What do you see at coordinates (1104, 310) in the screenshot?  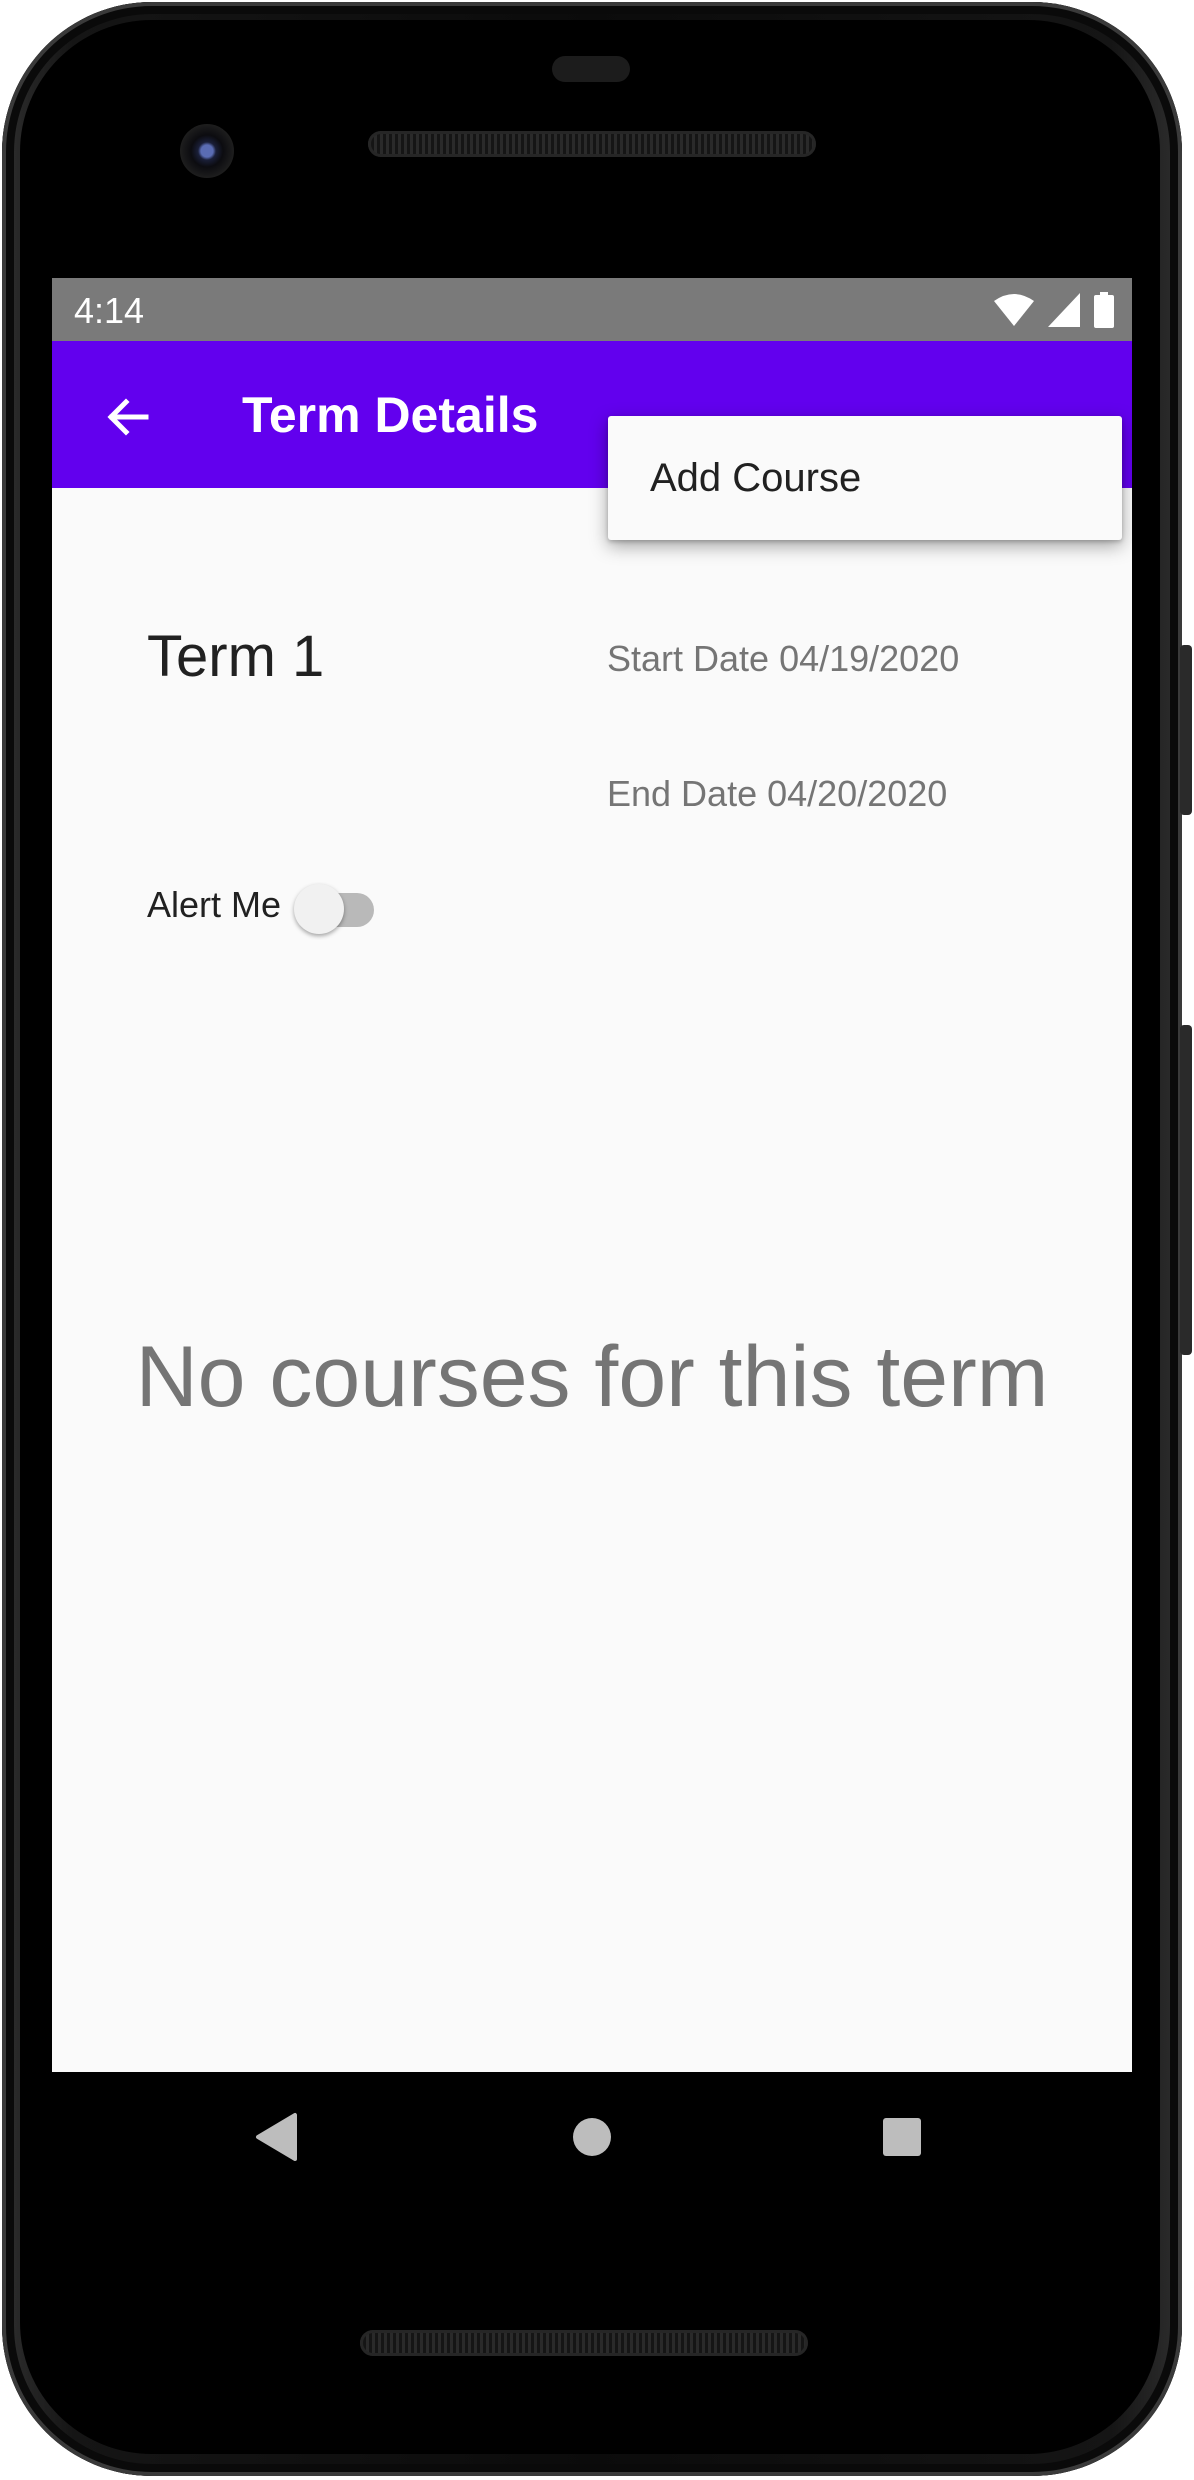 I see `battery-icon` at bounding box center [1104, 310].